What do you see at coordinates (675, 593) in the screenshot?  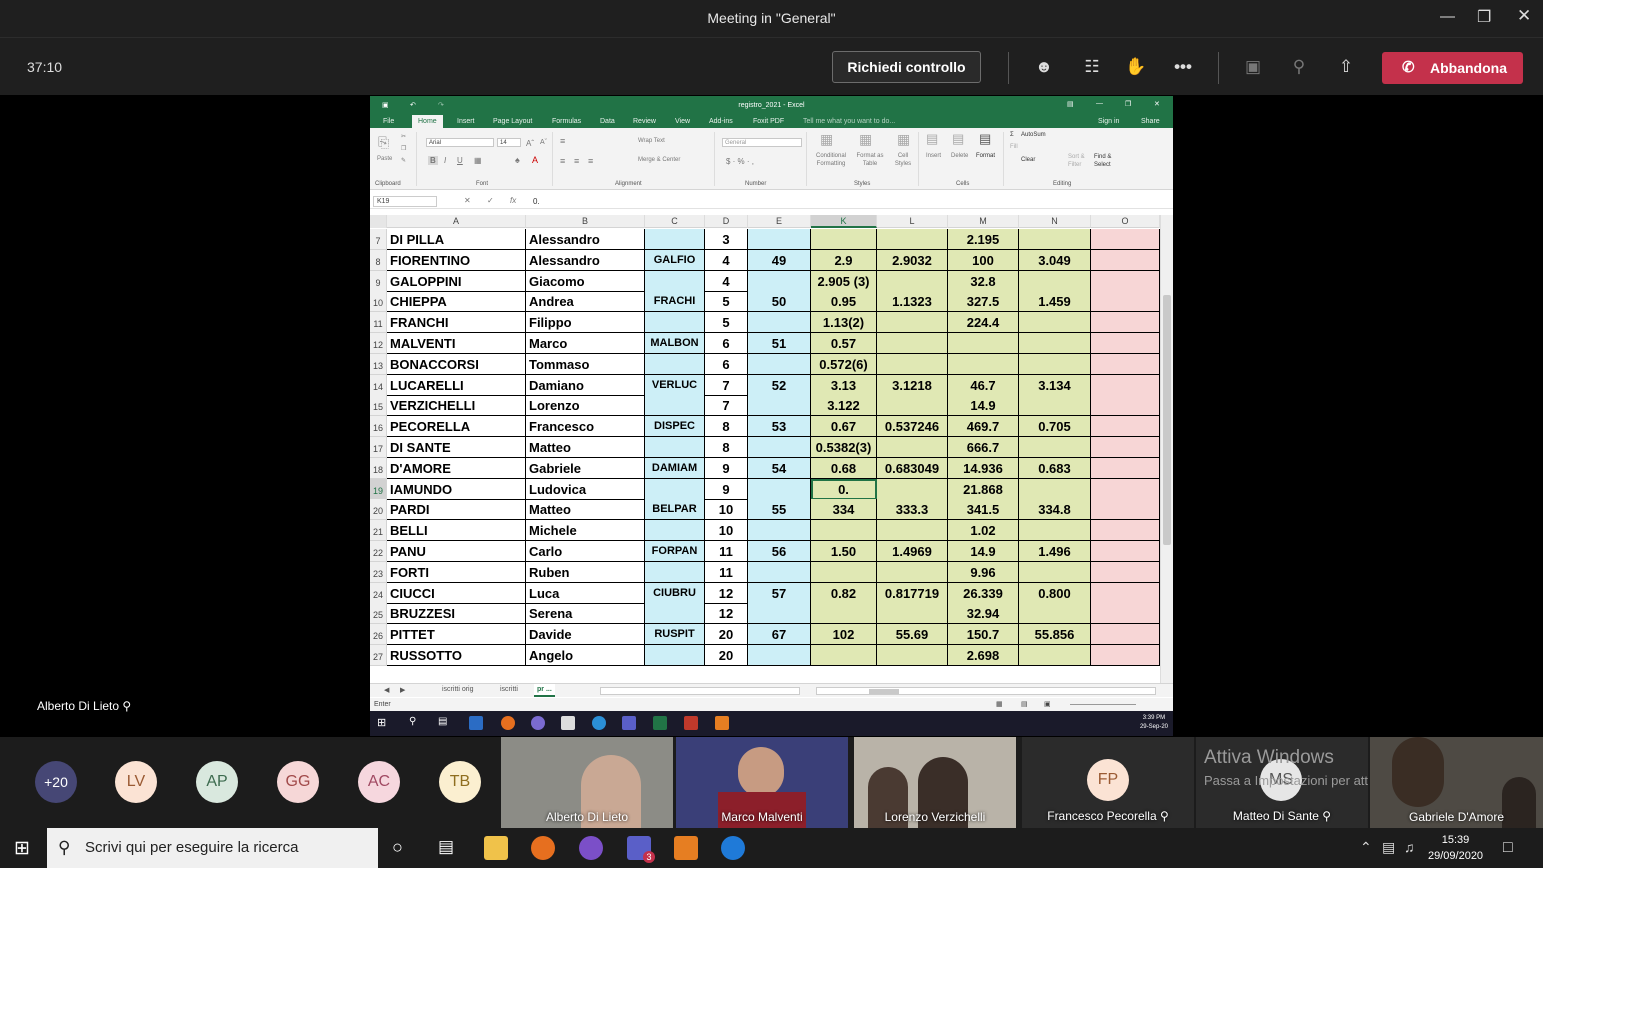 I see `cell-pair-code: CIUBRU` at bounding box center [675, 593].